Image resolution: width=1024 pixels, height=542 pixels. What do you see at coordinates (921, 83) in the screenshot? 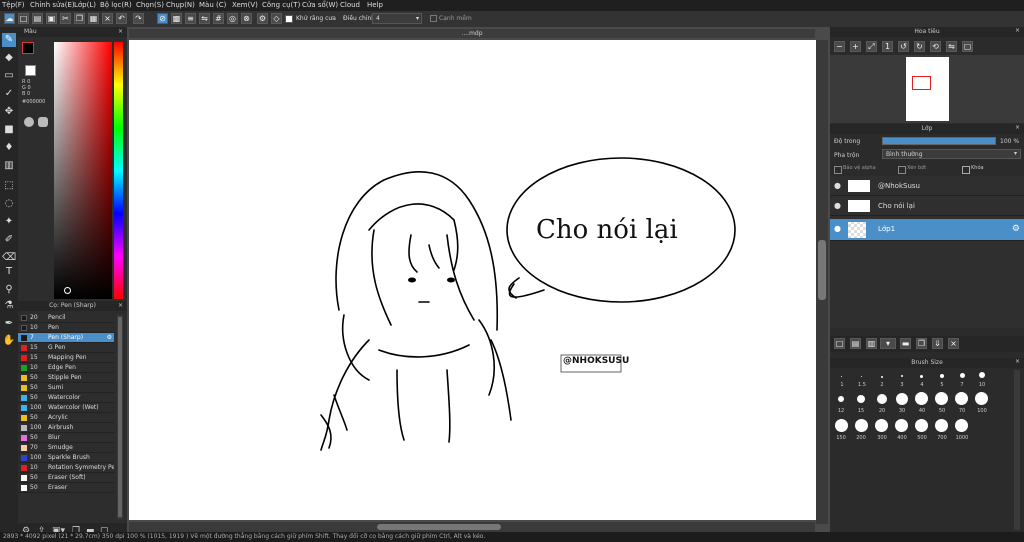
I see `navigator-viewport` at bounding box center [921, 83].